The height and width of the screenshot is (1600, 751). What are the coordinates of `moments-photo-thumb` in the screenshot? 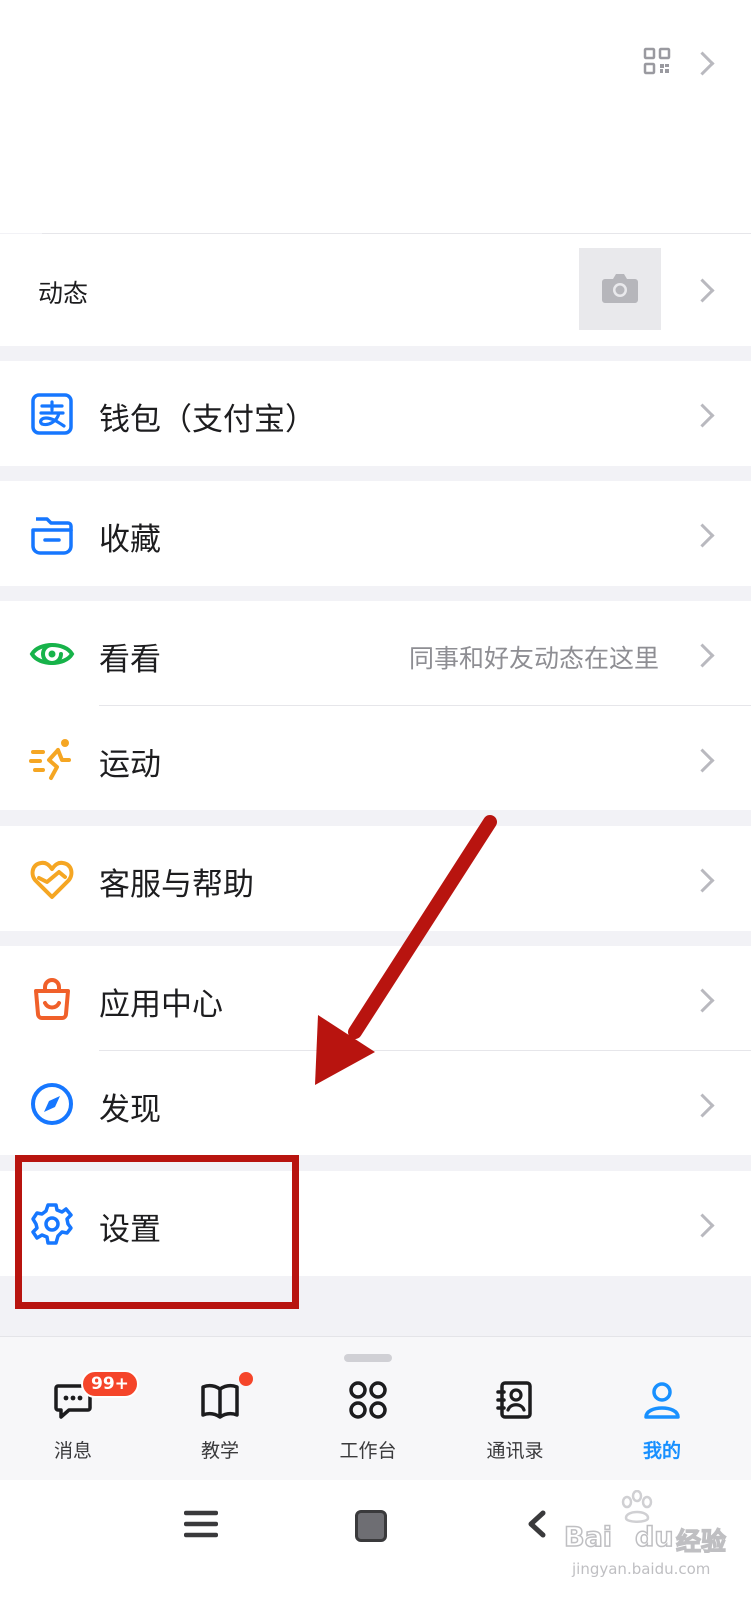 It's located at (620, 289).